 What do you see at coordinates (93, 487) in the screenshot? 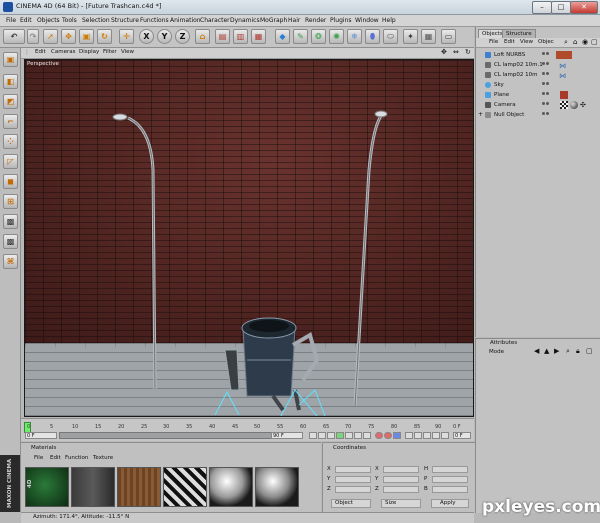
I see `material-dark-metal-swatch` at bounding box center [93, 487].